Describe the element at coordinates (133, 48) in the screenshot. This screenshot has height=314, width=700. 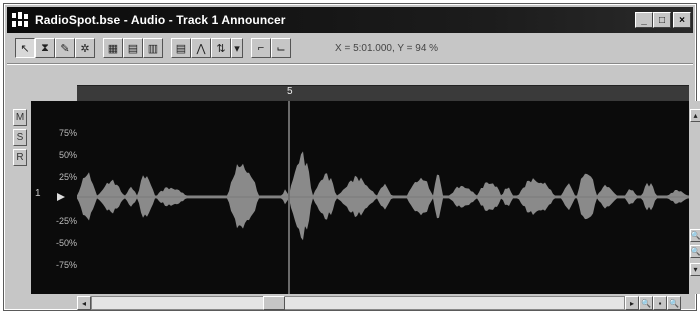
I see `waveform-icon: ▤` at that location.